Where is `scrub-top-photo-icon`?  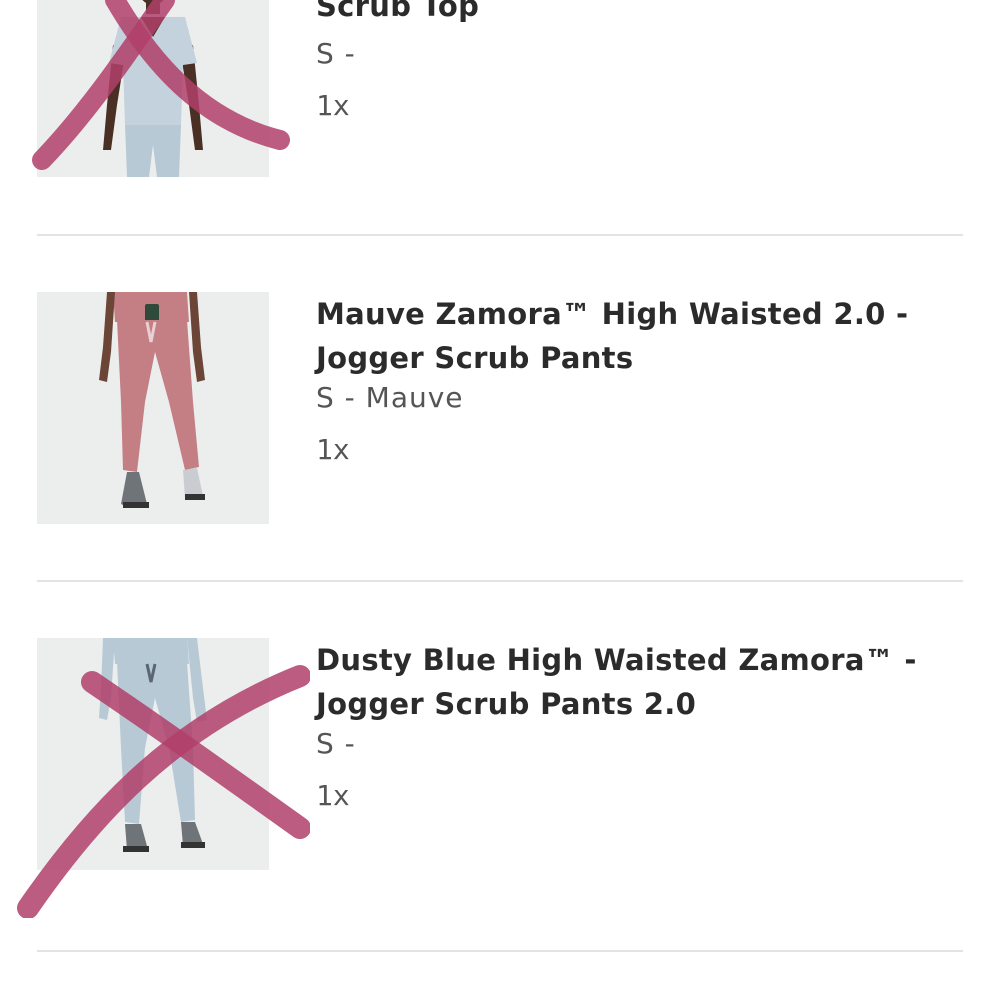 scrub-top-photo-icon is located at coordinates (153, 88).